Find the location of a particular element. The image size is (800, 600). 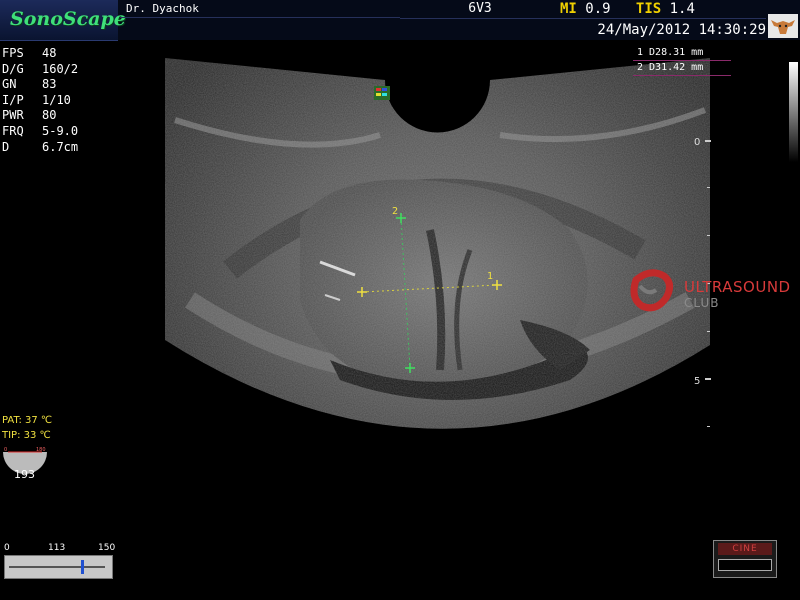

depth-label-5: 5 is located at coordinates (697, 381).